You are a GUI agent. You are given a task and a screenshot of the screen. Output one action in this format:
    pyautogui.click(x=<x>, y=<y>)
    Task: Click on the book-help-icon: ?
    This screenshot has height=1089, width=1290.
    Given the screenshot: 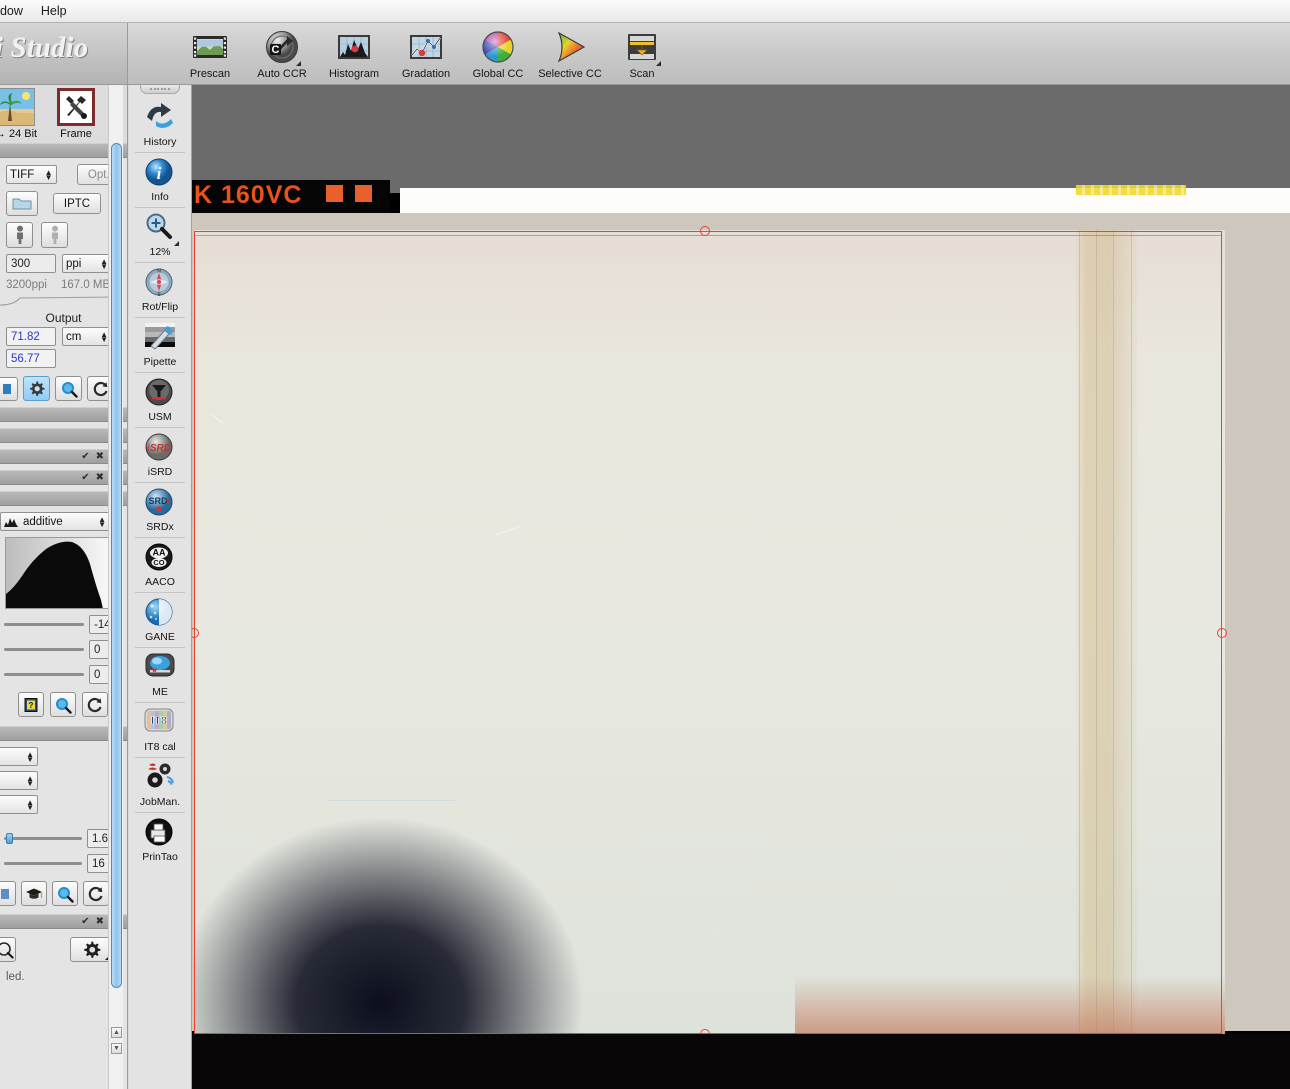 What is the action you would take?
    pyautogui.click(x=31, y=704)
    